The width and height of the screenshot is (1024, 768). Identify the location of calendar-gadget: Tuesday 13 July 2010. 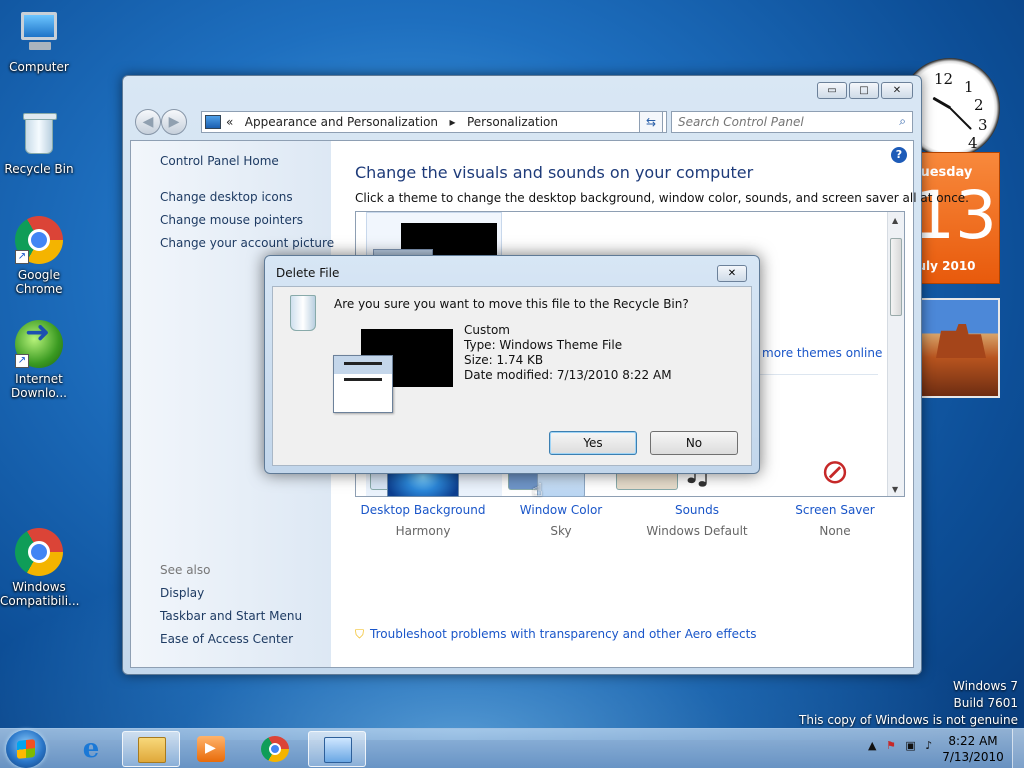
(960, 218).